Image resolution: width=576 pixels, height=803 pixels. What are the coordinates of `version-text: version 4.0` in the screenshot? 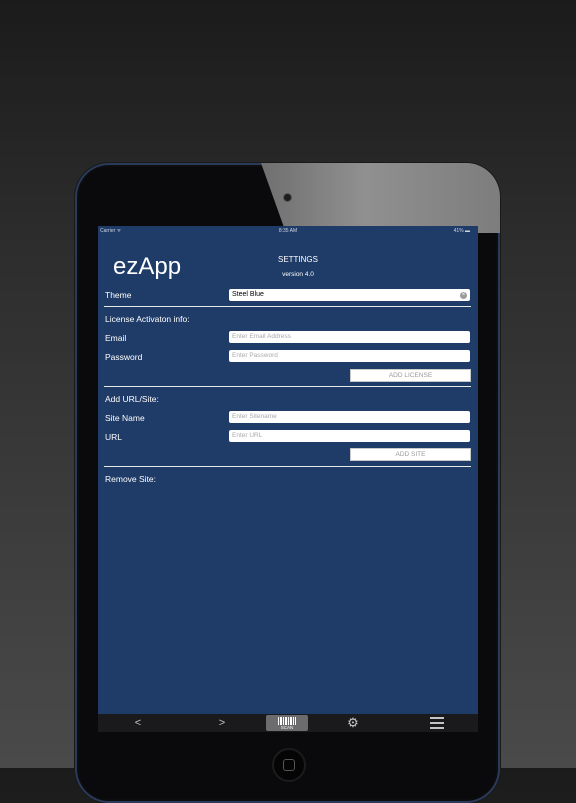 It's located at (298, 274).